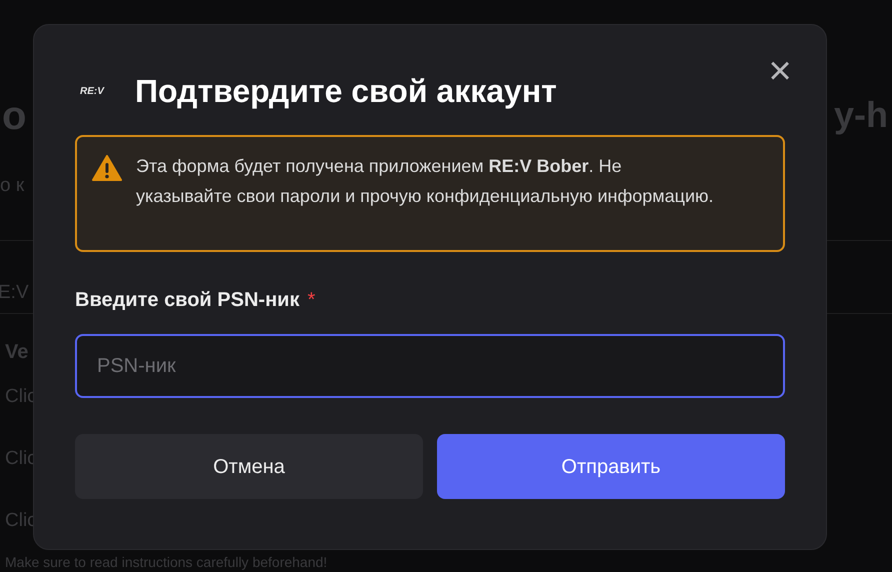  I want to click on field-label: Введите свой PSN-ник, so click(187, 300).